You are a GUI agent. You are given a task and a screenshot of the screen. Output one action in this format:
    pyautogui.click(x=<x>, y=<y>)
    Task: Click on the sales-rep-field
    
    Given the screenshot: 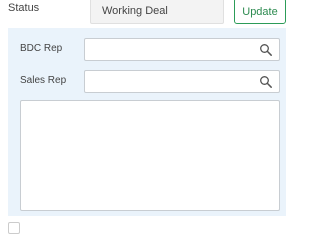 What is the action you would take?
    pyautogui.click(x=182, y=81)
    